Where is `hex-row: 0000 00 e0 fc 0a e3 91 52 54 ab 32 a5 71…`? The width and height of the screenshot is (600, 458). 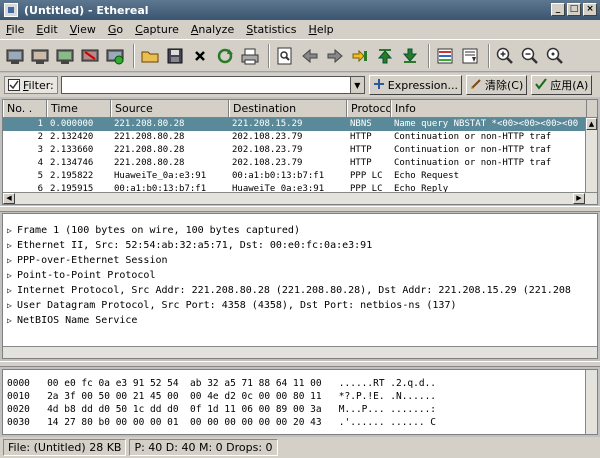
hex-row: 0000 00 e0 fc 0a e3 91 52 54 ab 32 a5 71… is located at coordinates (300, 383).